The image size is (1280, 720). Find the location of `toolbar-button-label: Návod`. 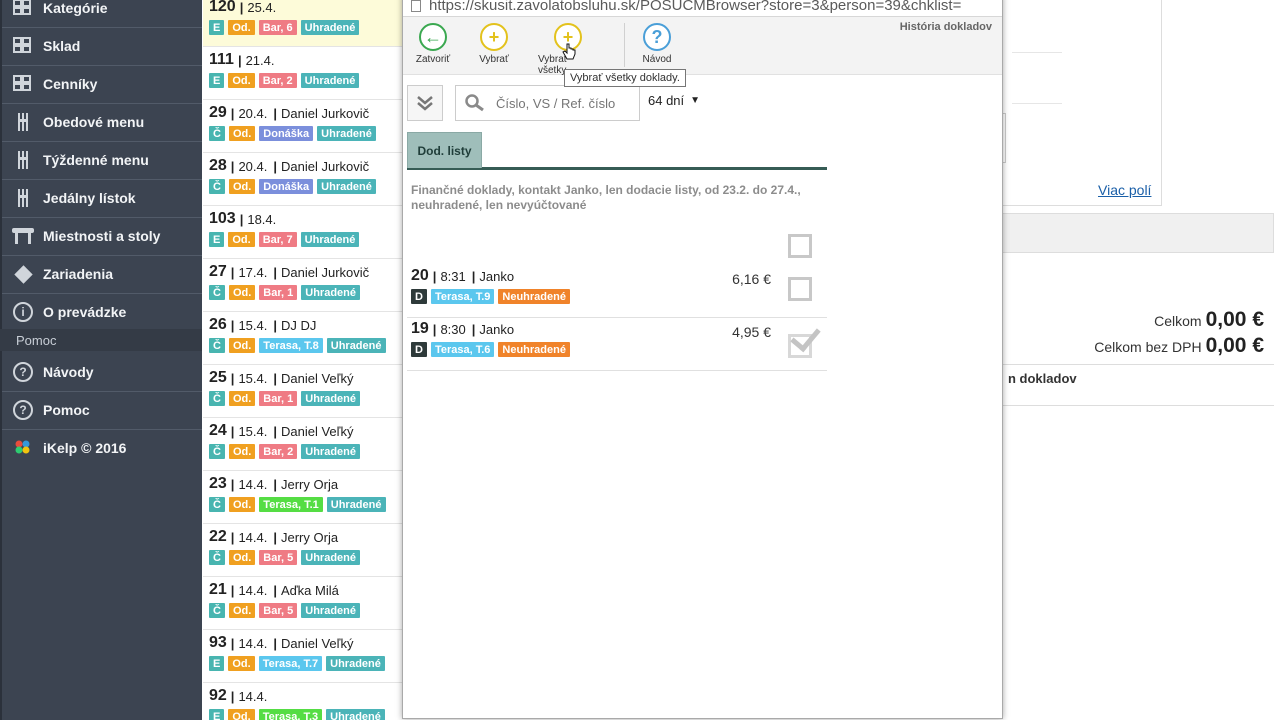

toolbar-button-label: Návod is located at coordinates (657, 59).